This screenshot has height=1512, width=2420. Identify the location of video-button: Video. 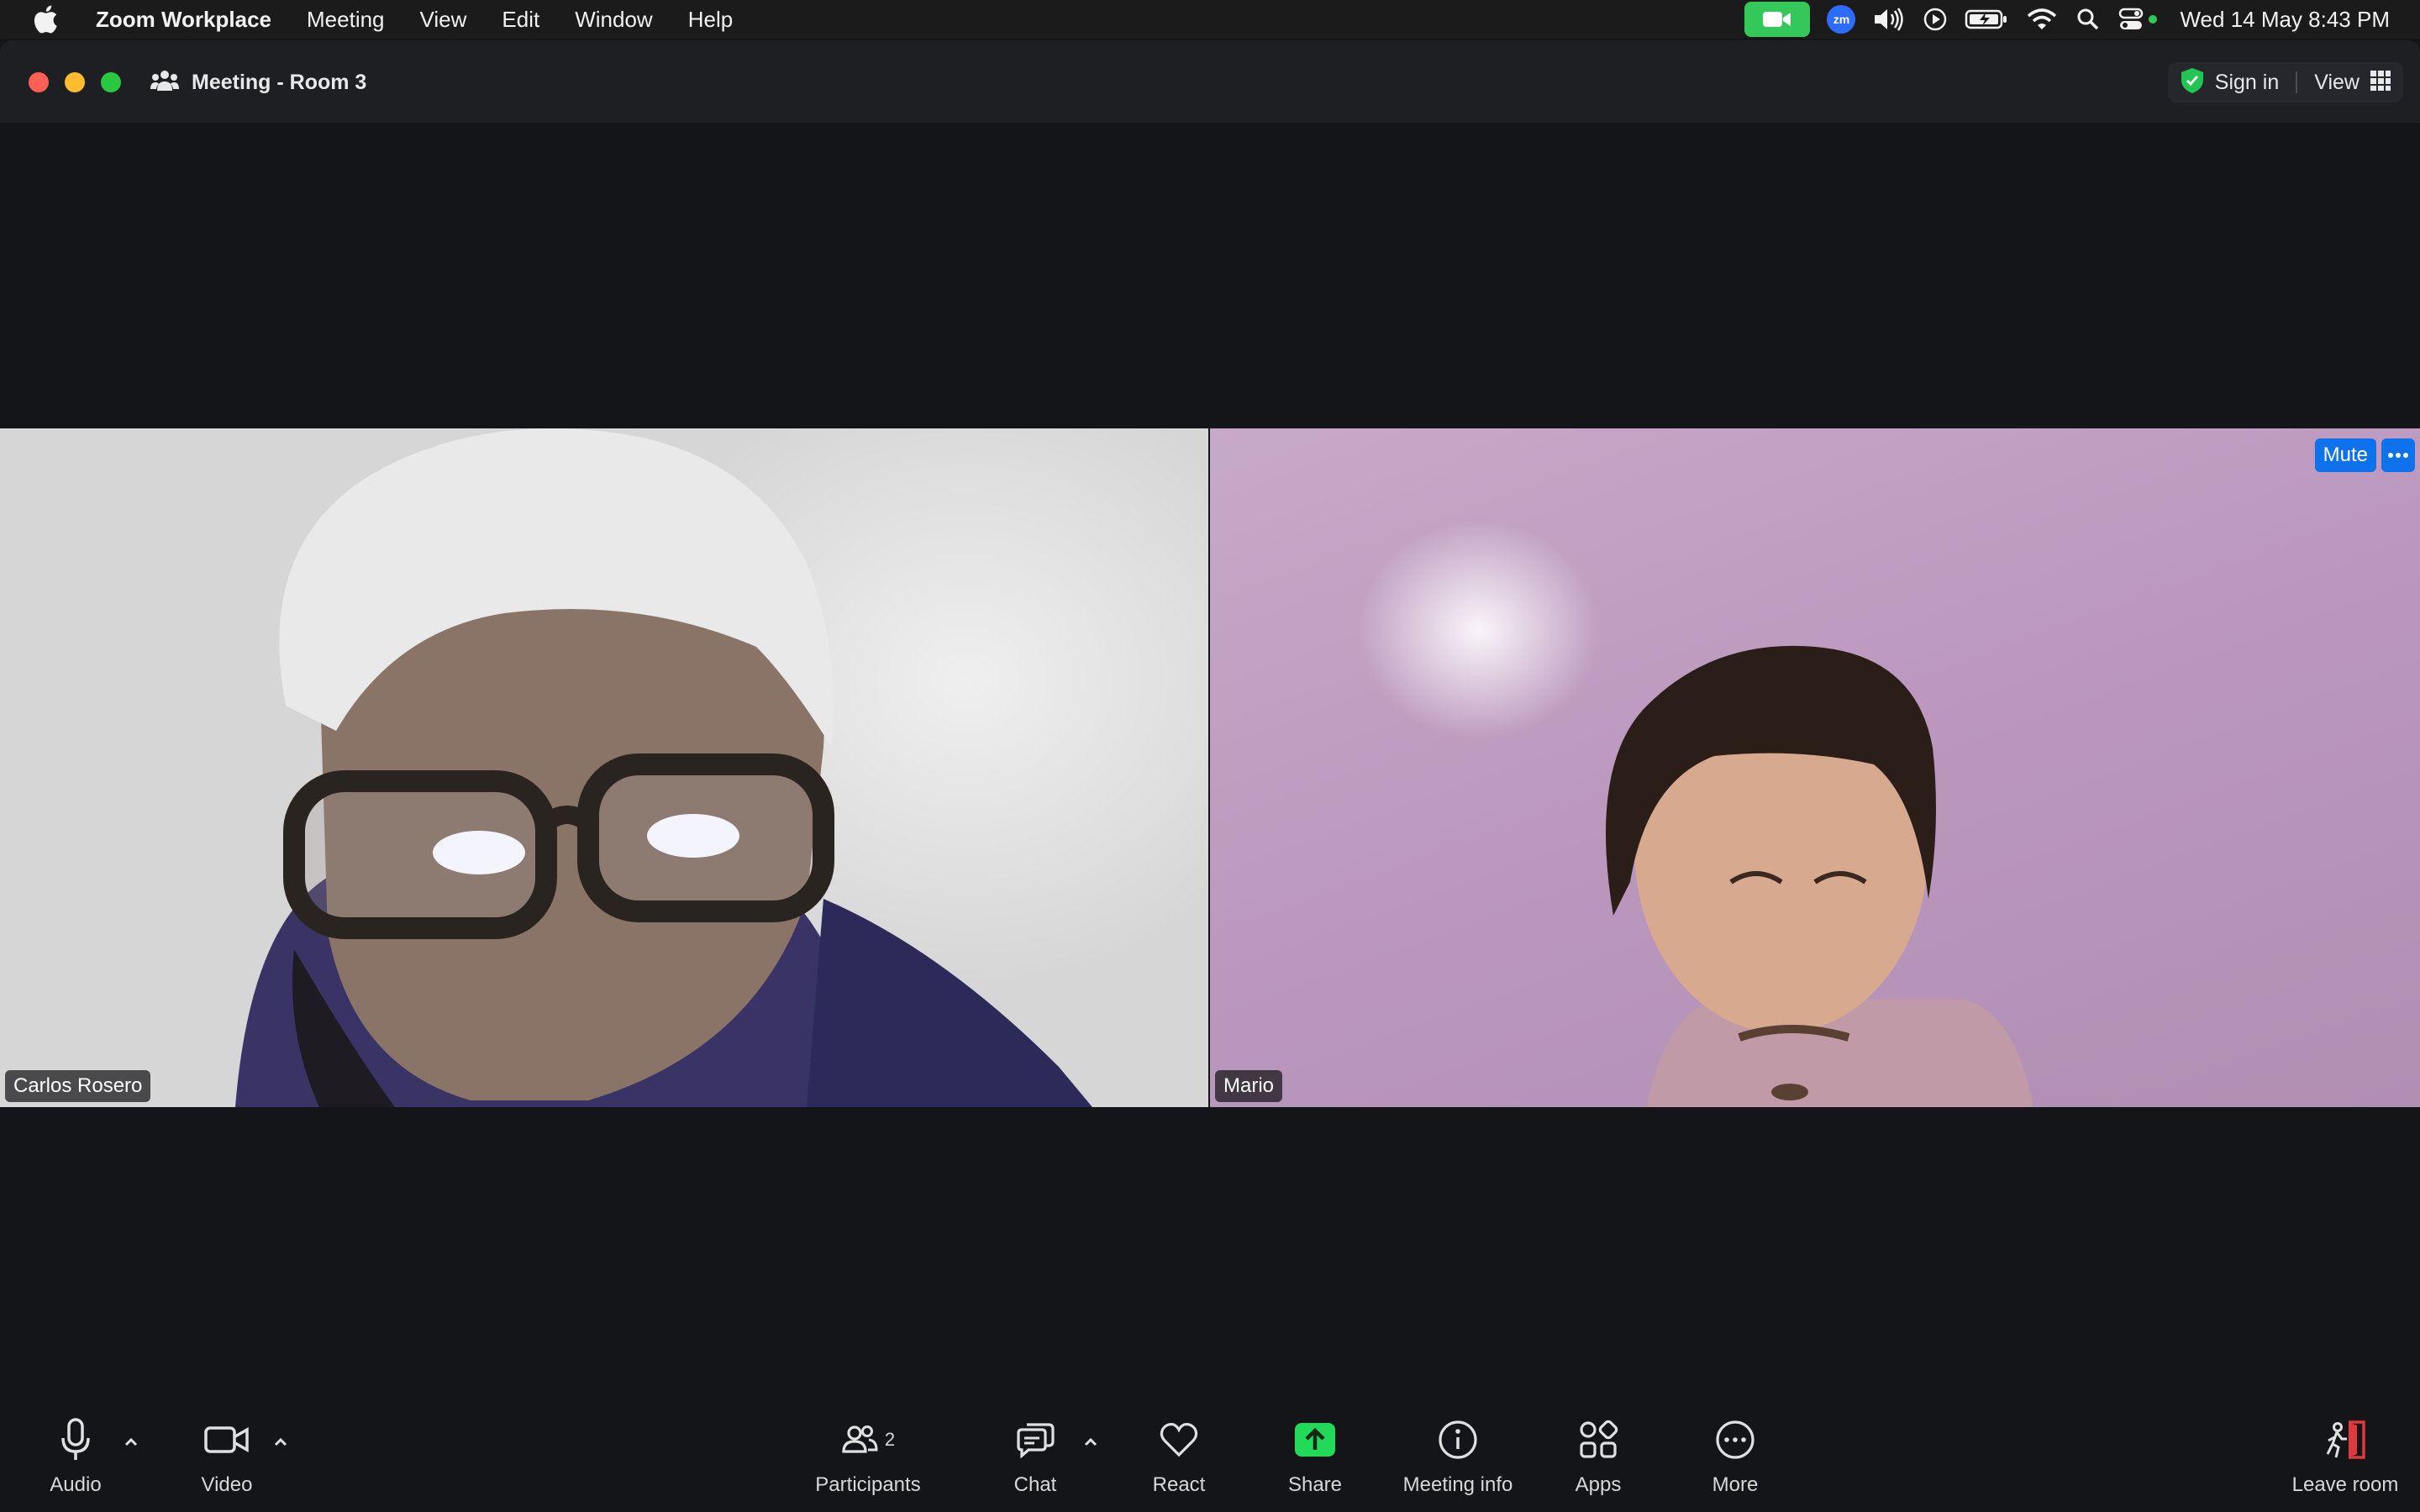
(227, 1460).